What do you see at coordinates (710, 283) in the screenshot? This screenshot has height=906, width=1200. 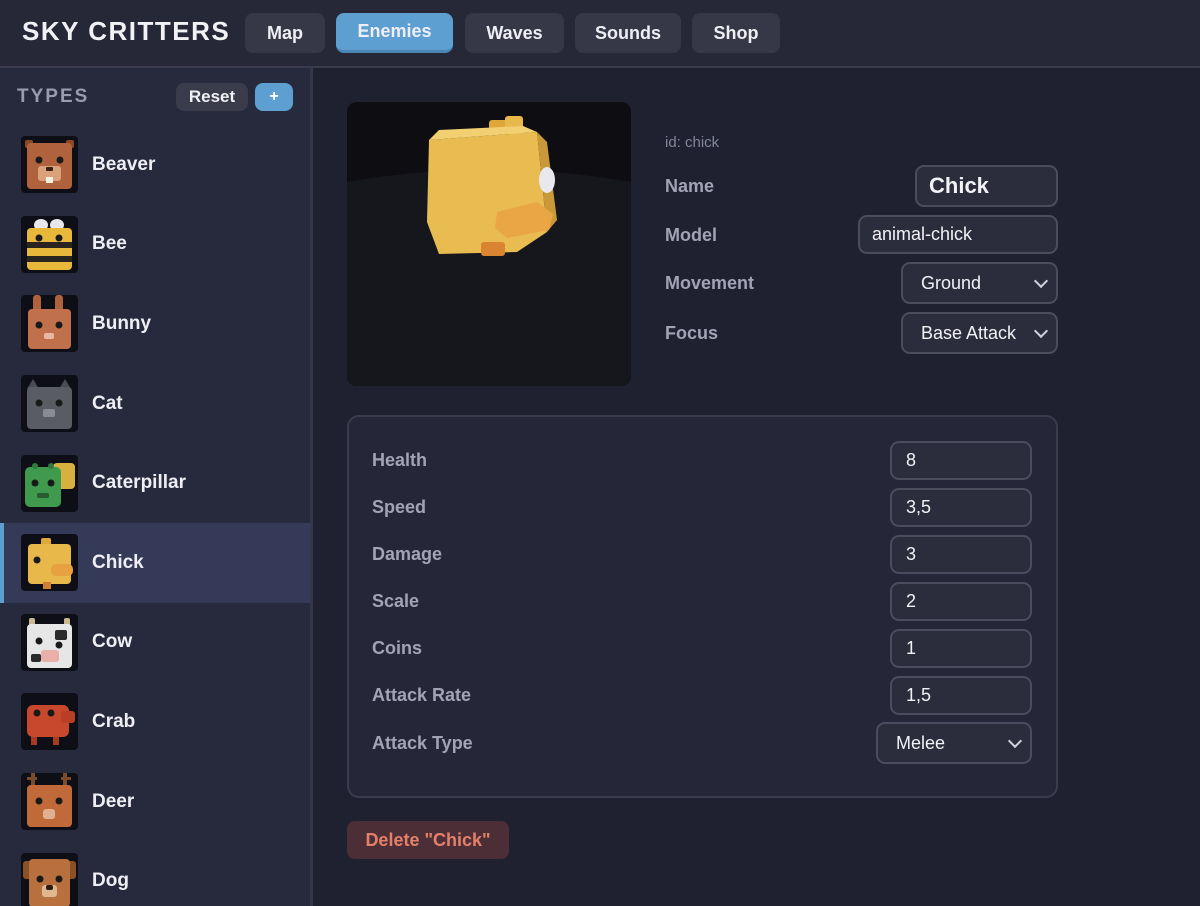 I see `movement-label: Movement` at bounding box center [710, 283].